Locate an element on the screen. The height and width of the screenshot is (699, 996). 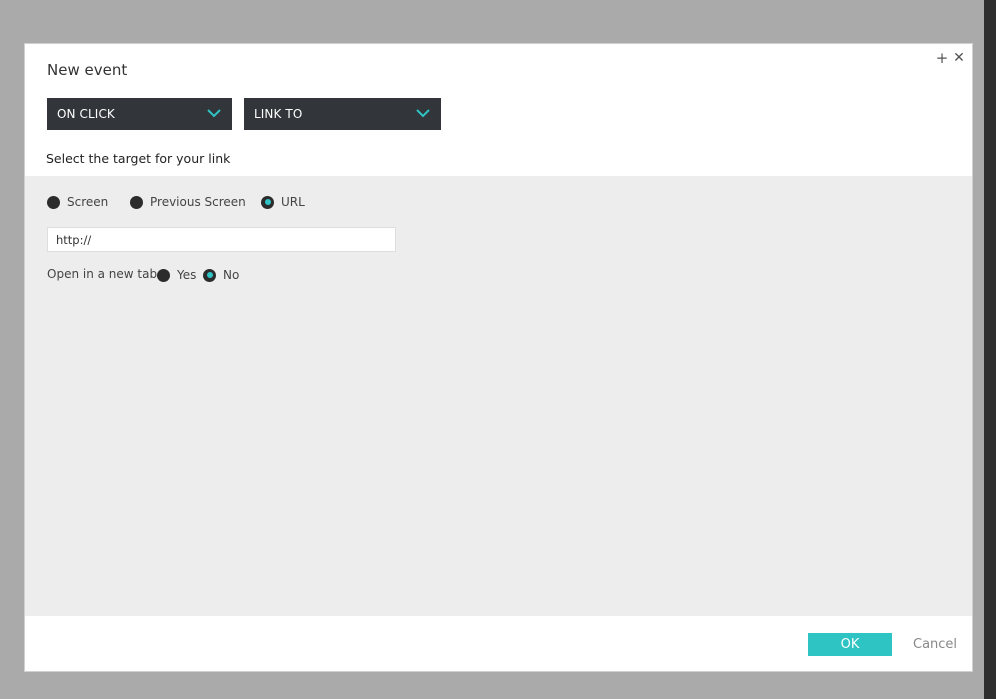
trigger-dropdown: ON CLICK is located at coordinates (139, 114).